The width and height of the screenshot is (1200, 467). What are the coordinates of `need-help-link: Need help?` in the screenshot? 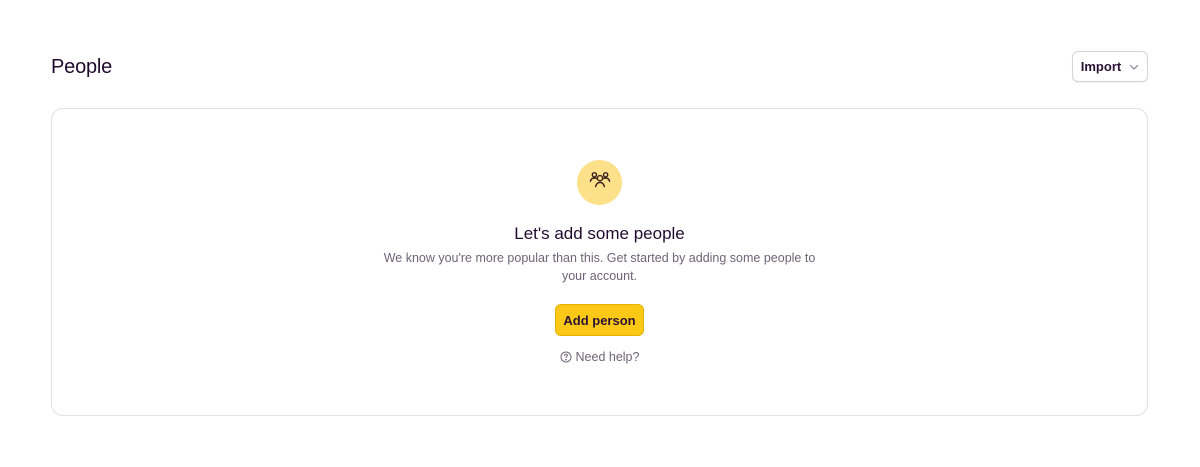 It's located at (600, 357).